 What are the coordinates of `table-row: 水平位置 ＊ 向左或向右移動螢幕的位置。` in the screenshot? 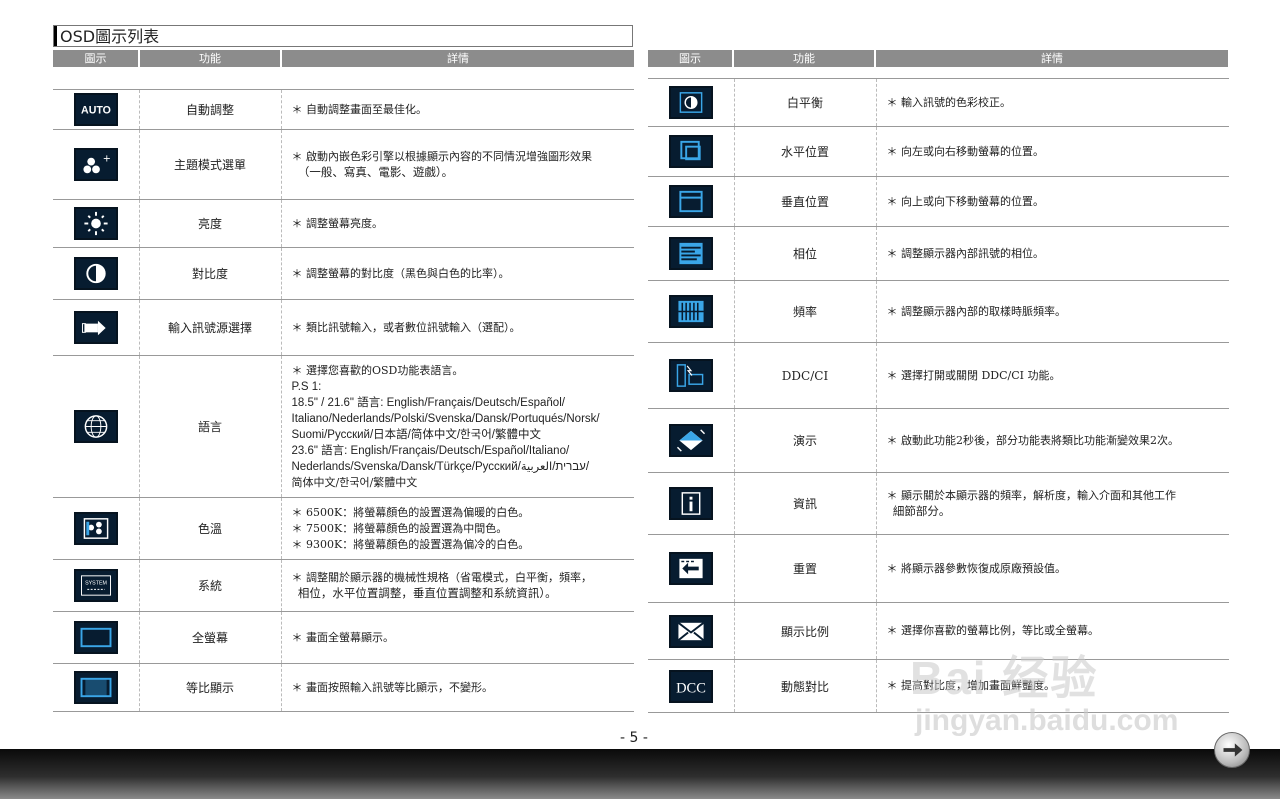 It's located at (938, 151).